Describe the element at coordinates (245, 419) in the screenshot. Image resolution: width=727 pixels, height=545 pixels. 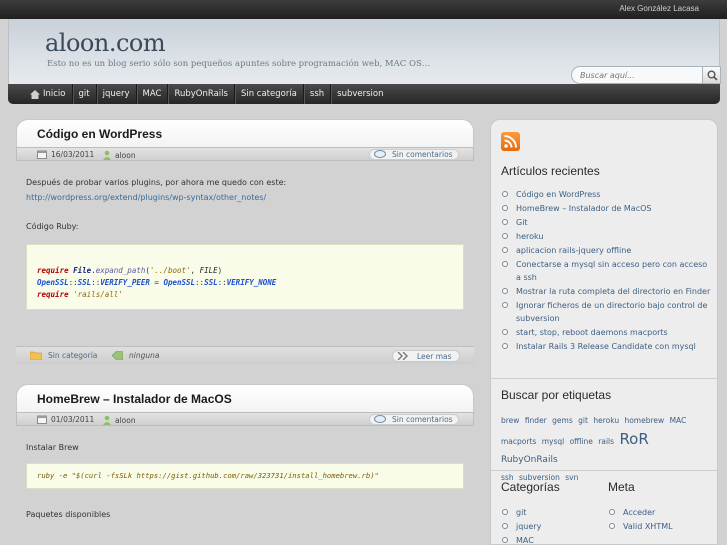
I see `post-meta: 01/03/2011 aloon Sin comentarios` at that location.